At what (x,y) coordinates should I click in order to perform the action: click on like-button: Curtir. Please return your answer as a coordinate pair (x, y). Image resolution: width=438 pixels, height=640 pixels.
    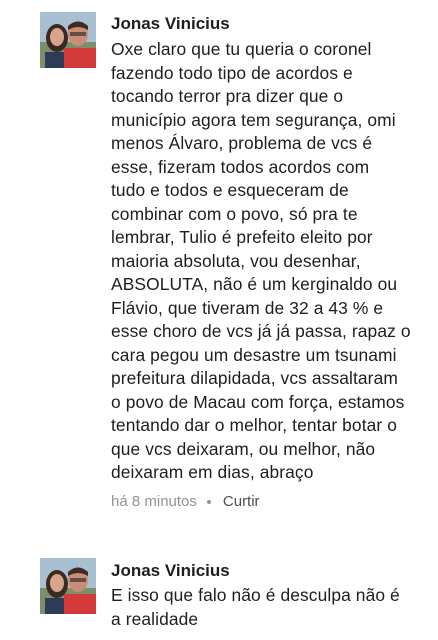
    Looking at the image, I should click on (241, 501).